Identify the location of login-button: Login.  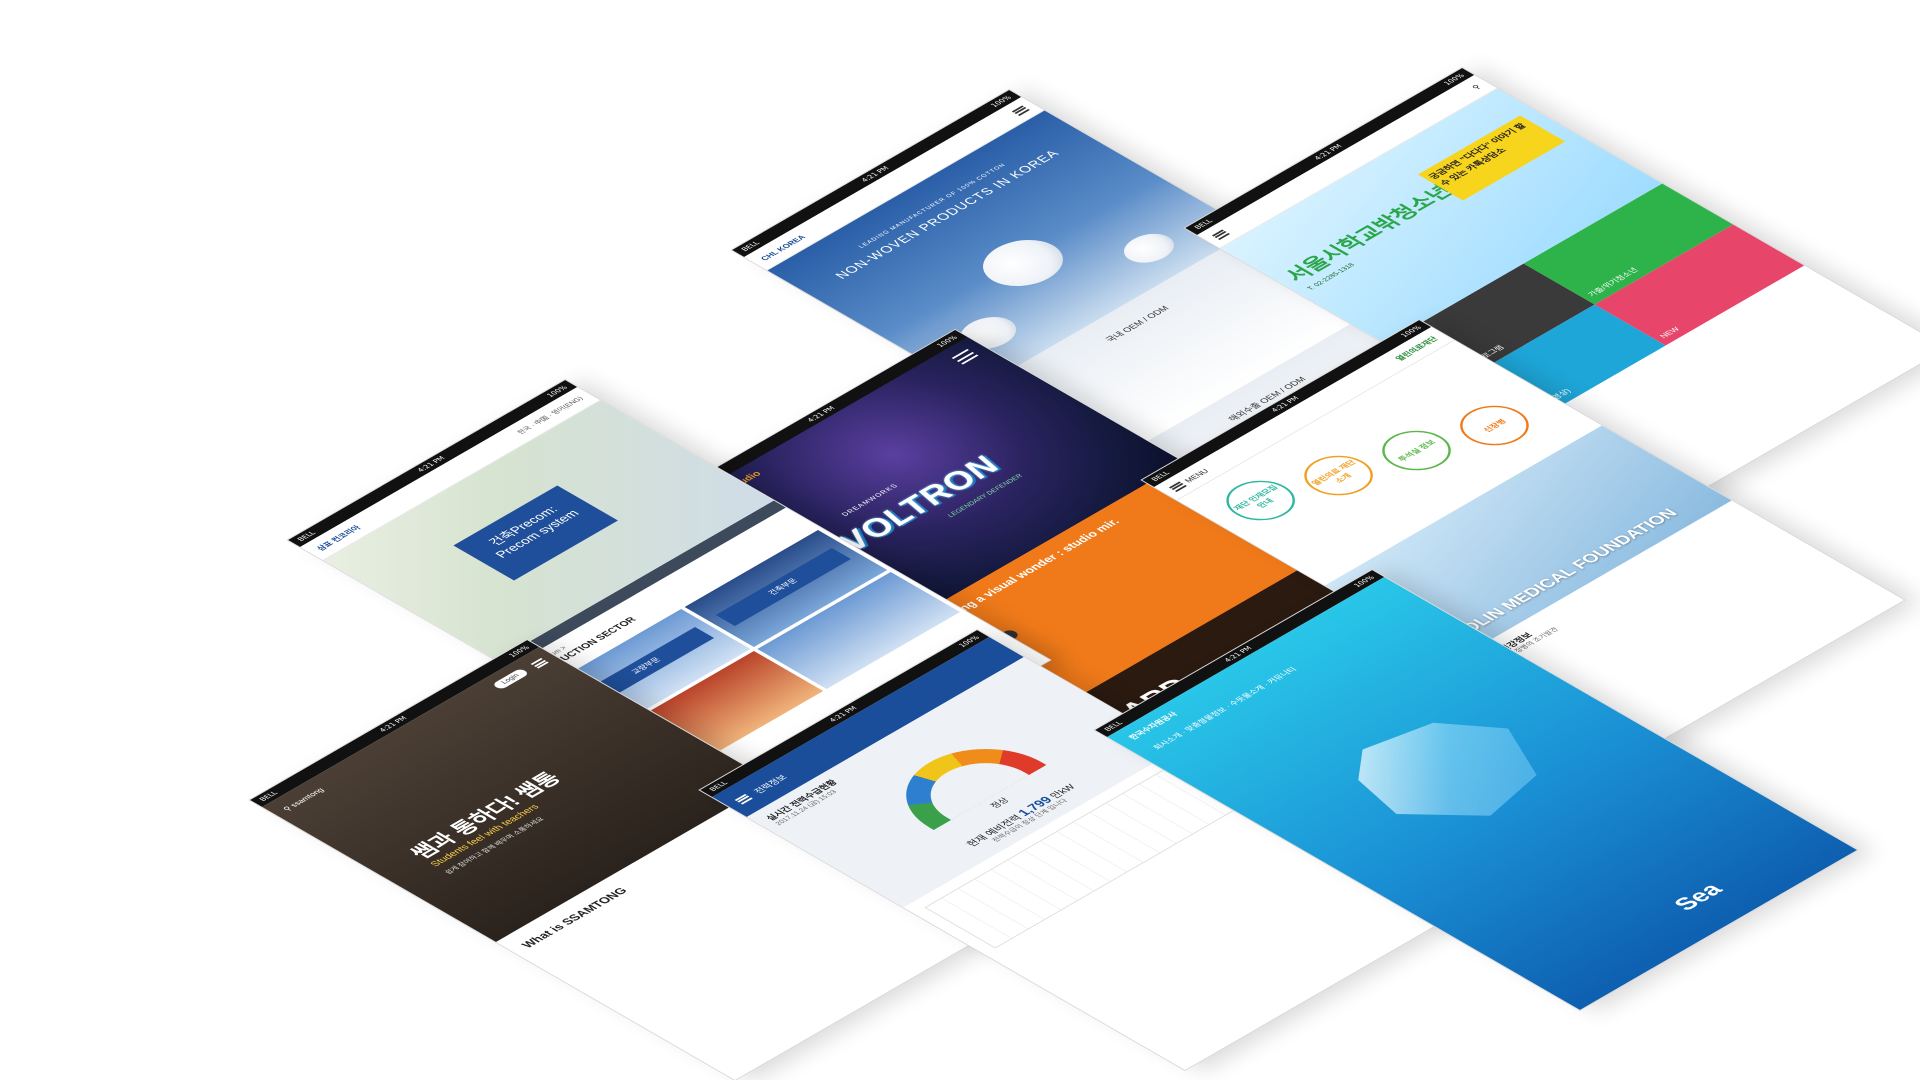
(510, 679).